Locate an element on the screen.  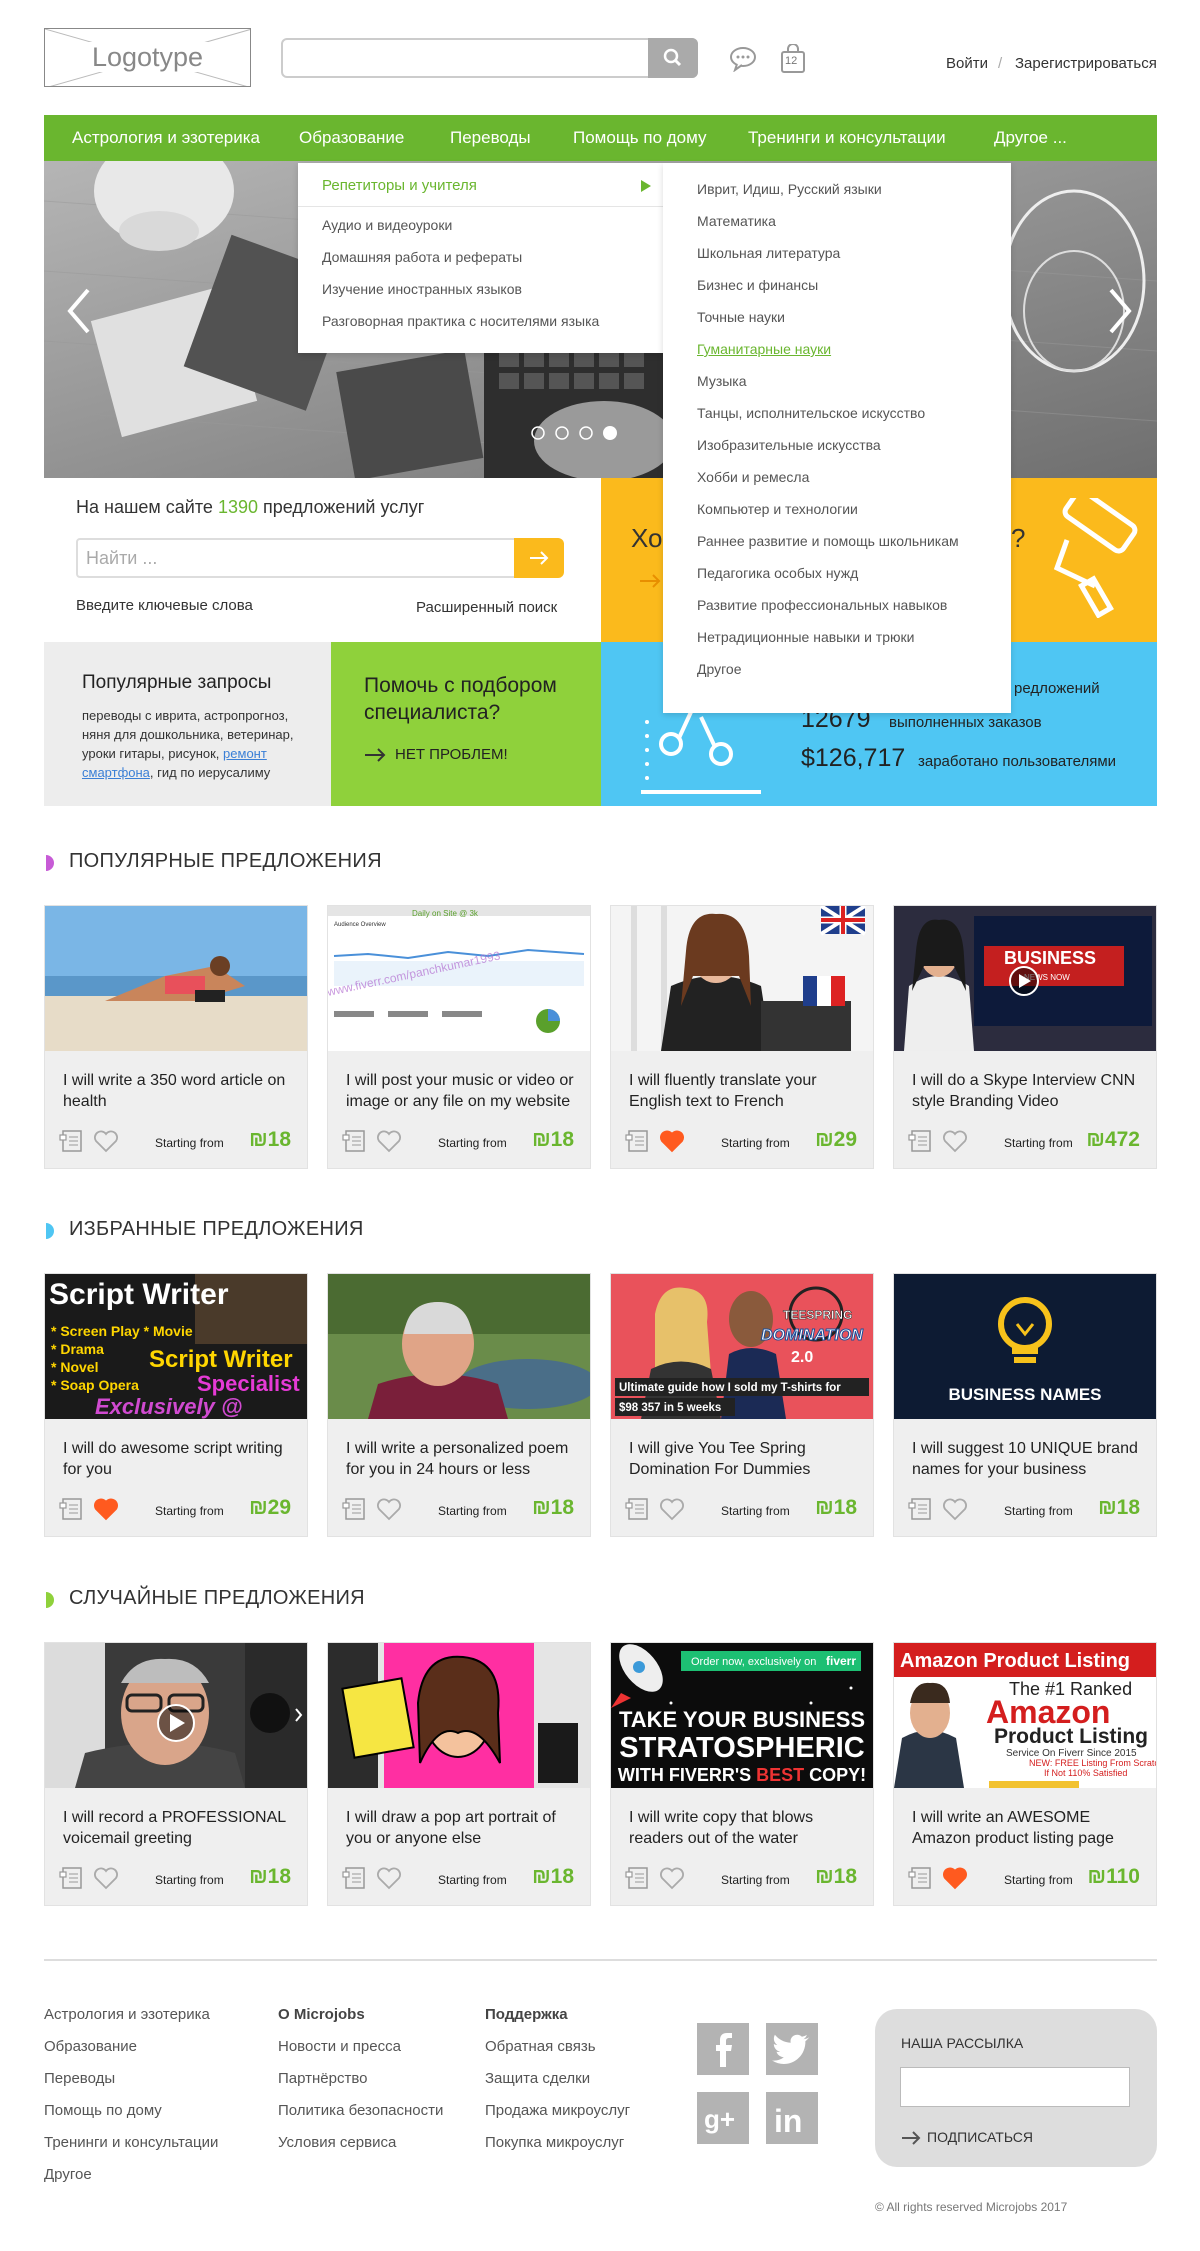
nav-item-home-help: Помощь по дому is located at coordinates (640, 138).